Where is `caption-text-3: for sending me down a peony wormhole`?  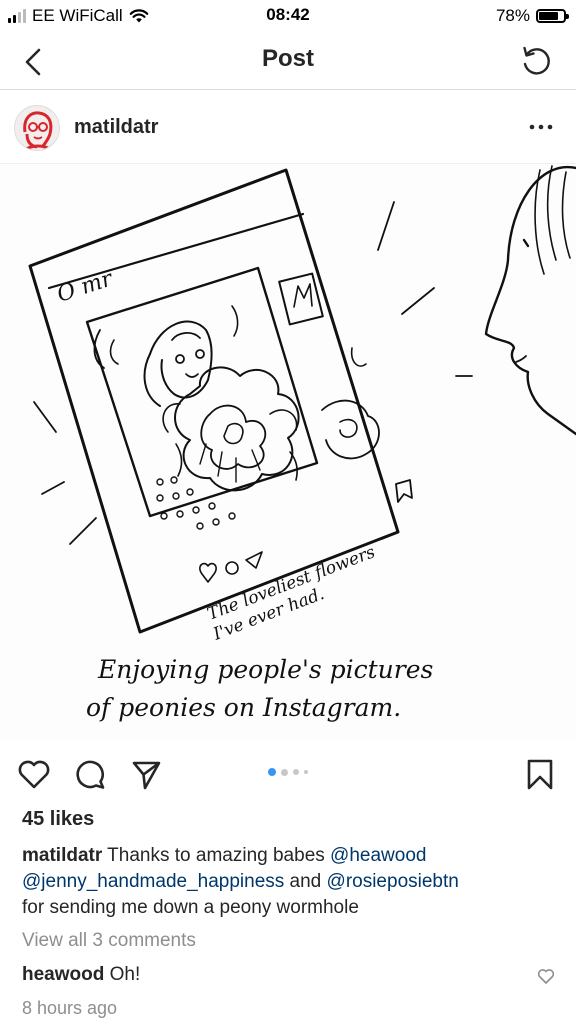
caption-text-3: for sending me down a peony wormhole is located at coordinates (190, 907).